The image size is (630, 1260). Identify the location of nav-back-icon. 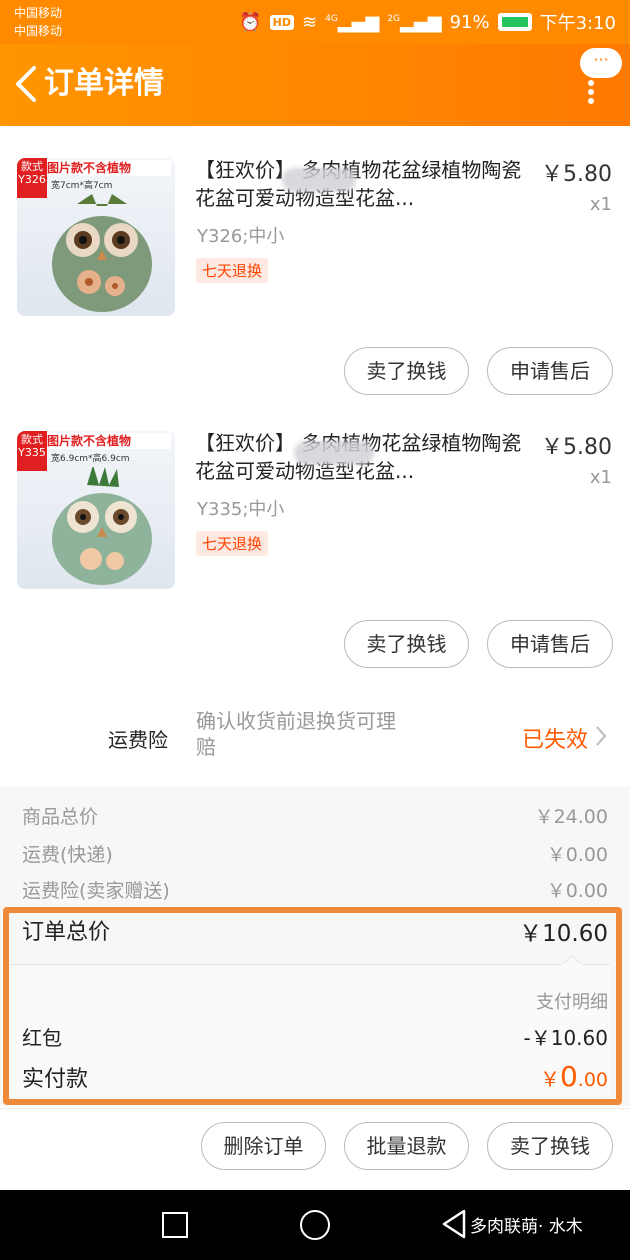
(454, 1224).